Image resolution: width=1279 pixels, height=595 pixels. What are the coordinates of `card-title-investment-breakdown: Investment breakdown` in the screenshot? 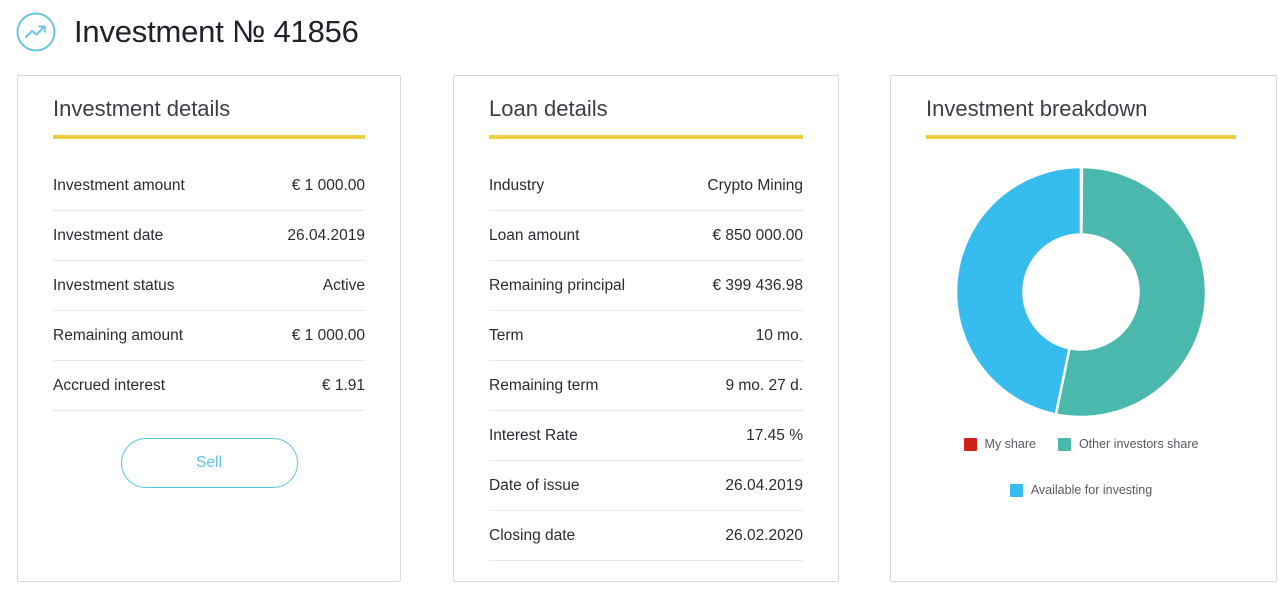 It's located at (1037, 108).